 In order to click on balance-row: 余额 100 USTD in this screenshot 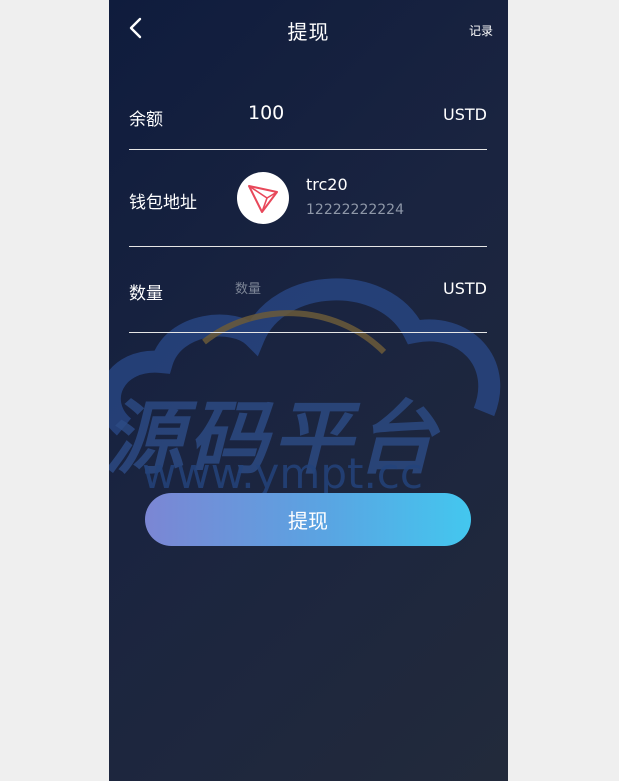, I will do `click(308, 117)`.